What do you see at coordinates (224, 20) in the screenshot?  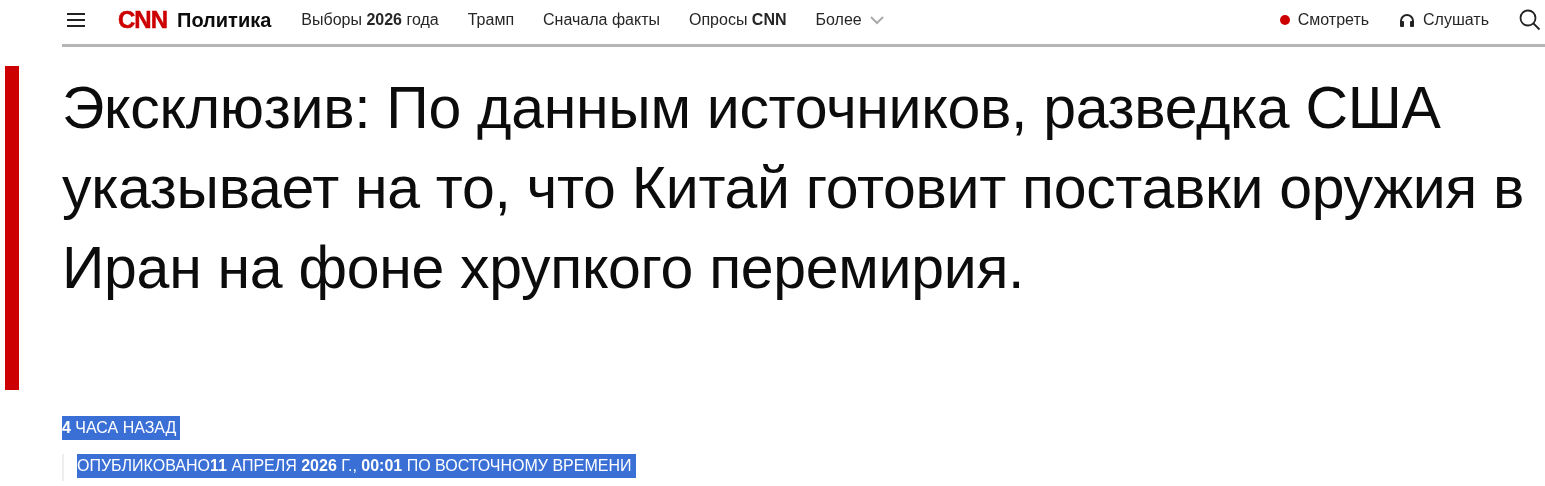 I see `section-title: Политика` at bounding box center [224, 20].